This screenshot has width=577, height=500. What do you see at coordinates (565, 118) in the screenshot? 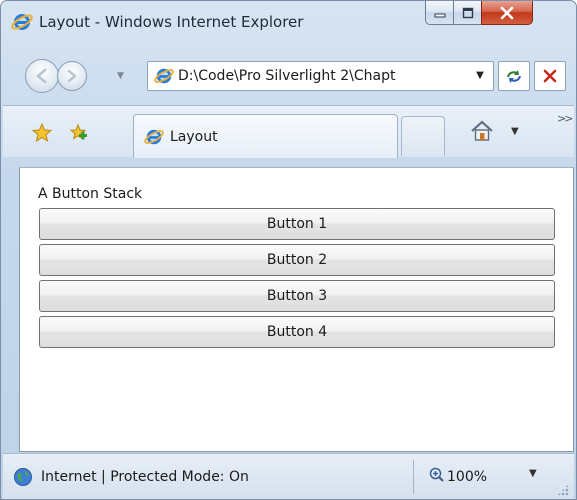
I see `more-tools-chevron-icon: >>` at bounding box center [565, 118].